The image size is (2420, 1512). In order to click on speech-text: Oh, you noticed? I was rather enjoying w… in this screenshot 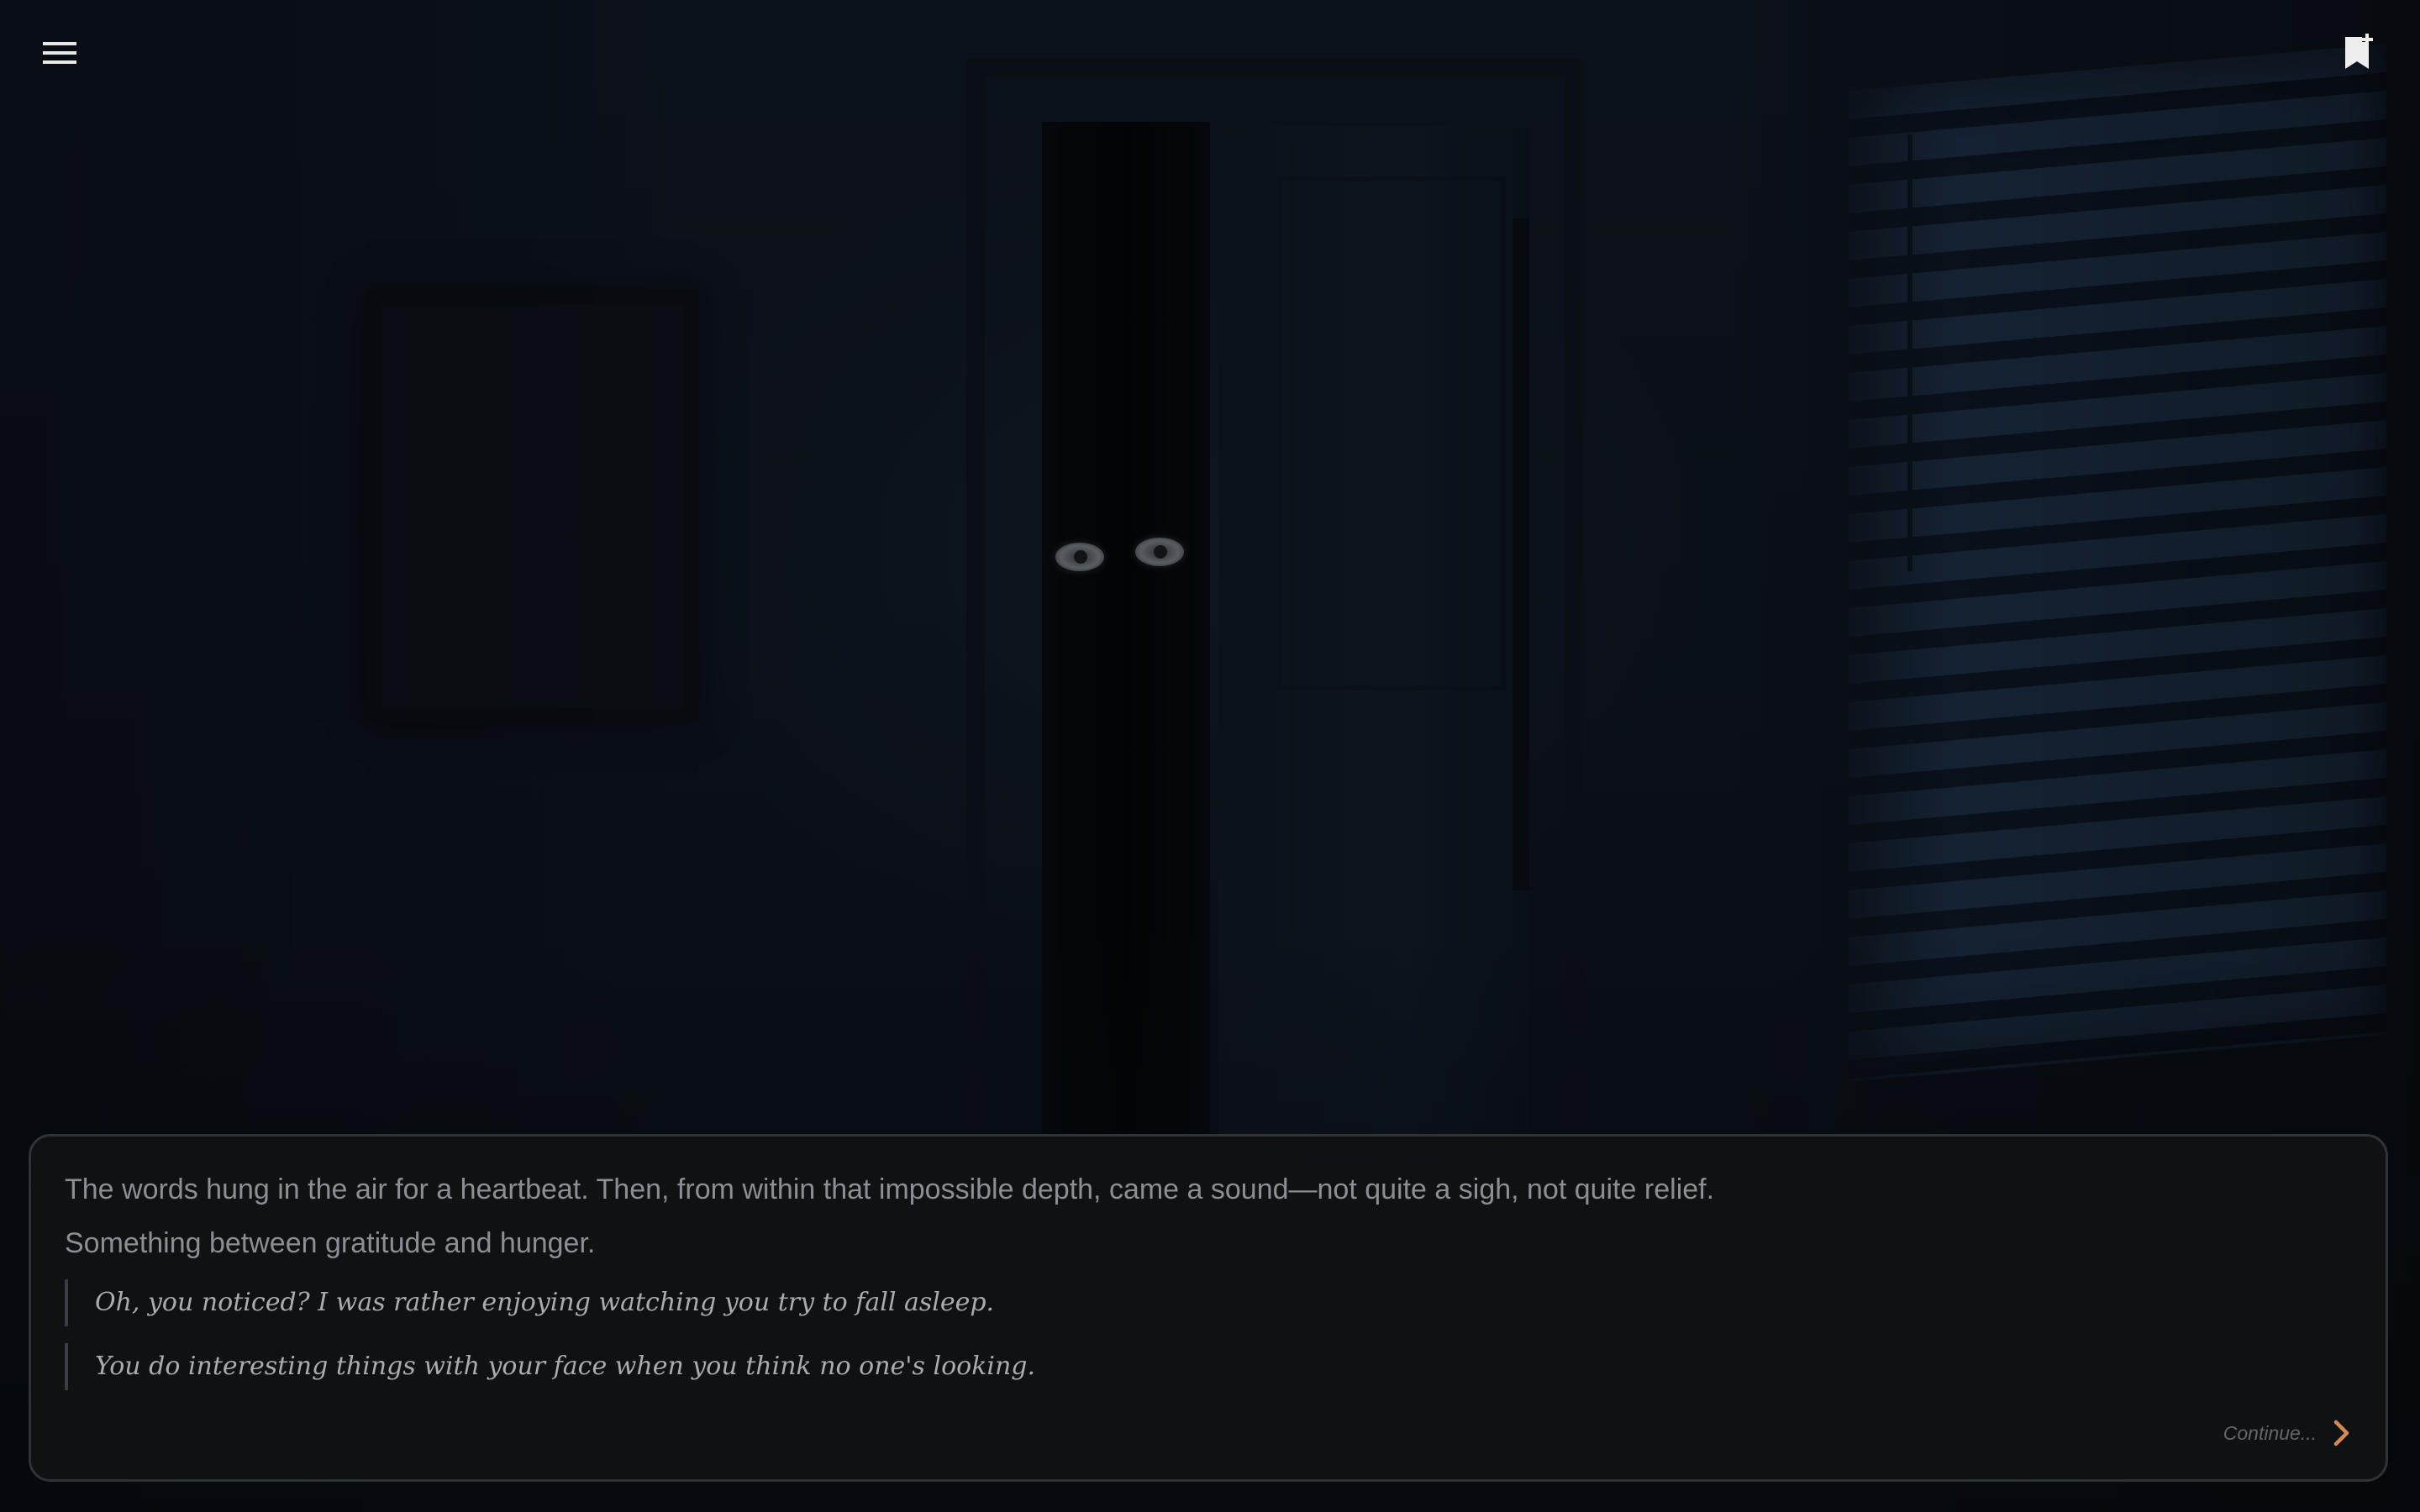, I will do `click(545, 1302)`.